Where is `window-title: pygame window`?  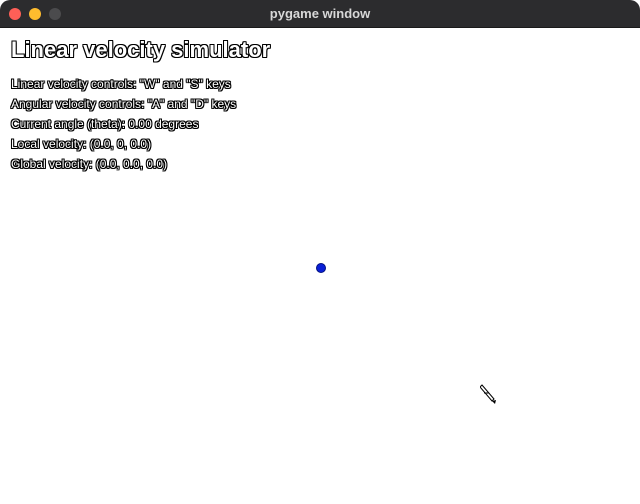 window-title: pygame window is located at coordinates (320, 13).